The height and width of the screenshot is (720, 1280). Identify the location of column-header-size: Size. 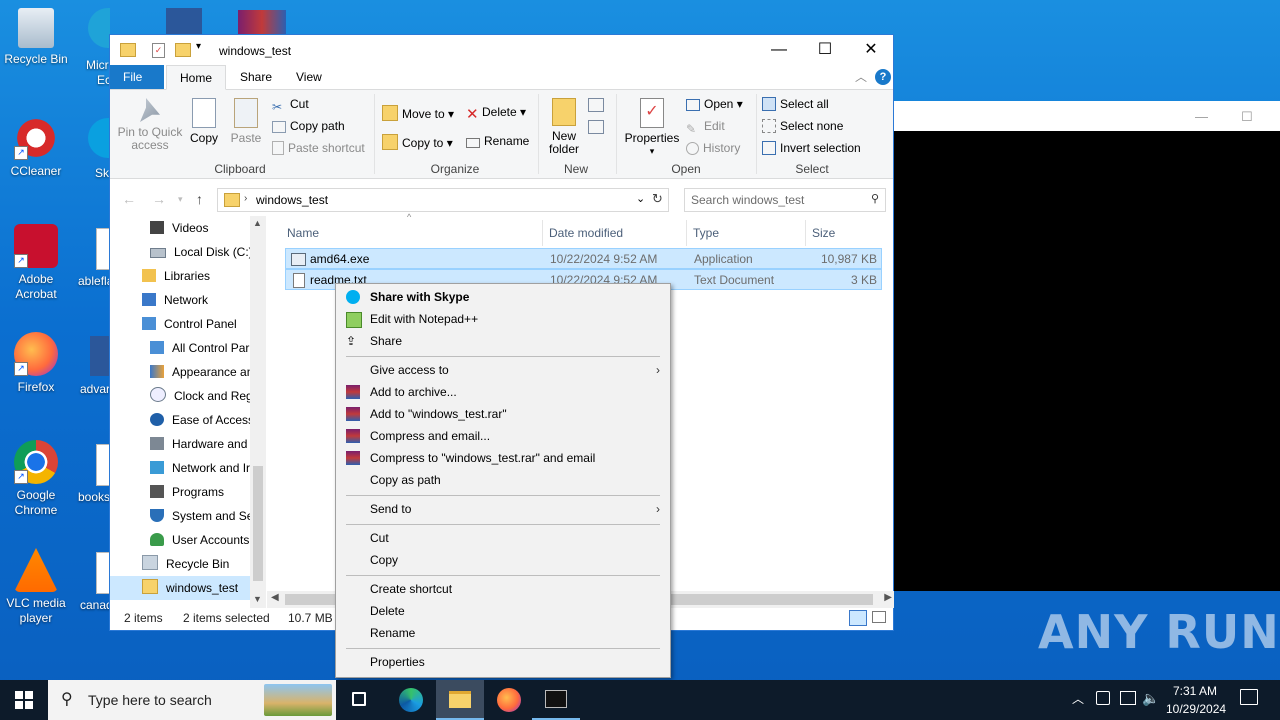
(846, 233).